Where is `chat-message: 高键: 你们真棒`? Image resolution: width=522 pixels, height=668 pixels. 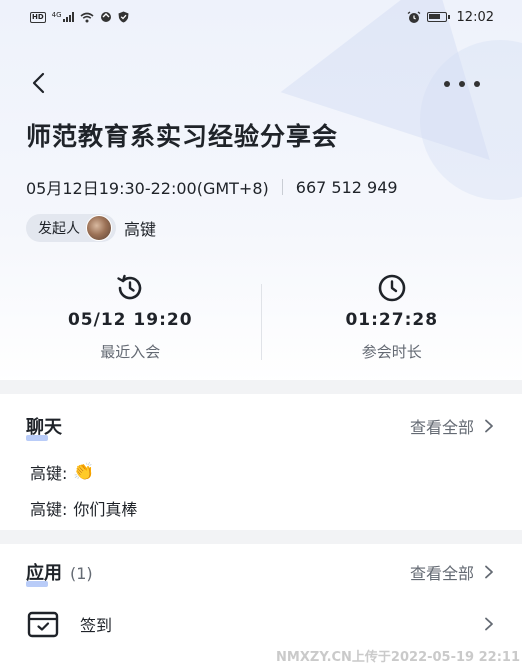 chat-message: 高键: 你们真棒 is located at coordinates (83, 508).